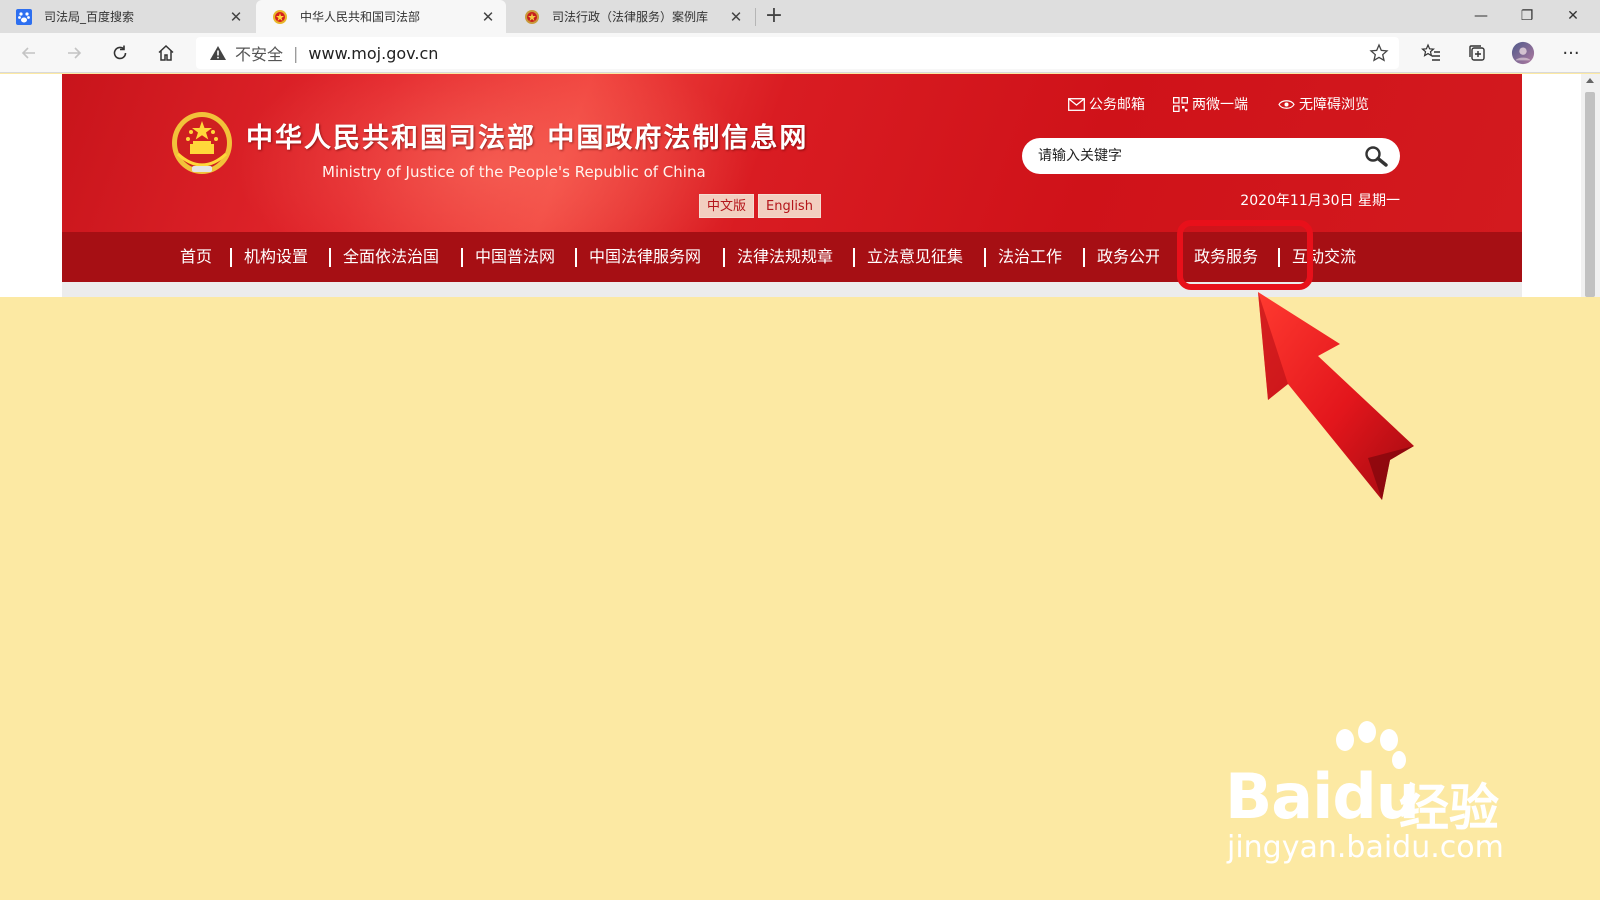  I want to click on back-button, so click(29, 53).